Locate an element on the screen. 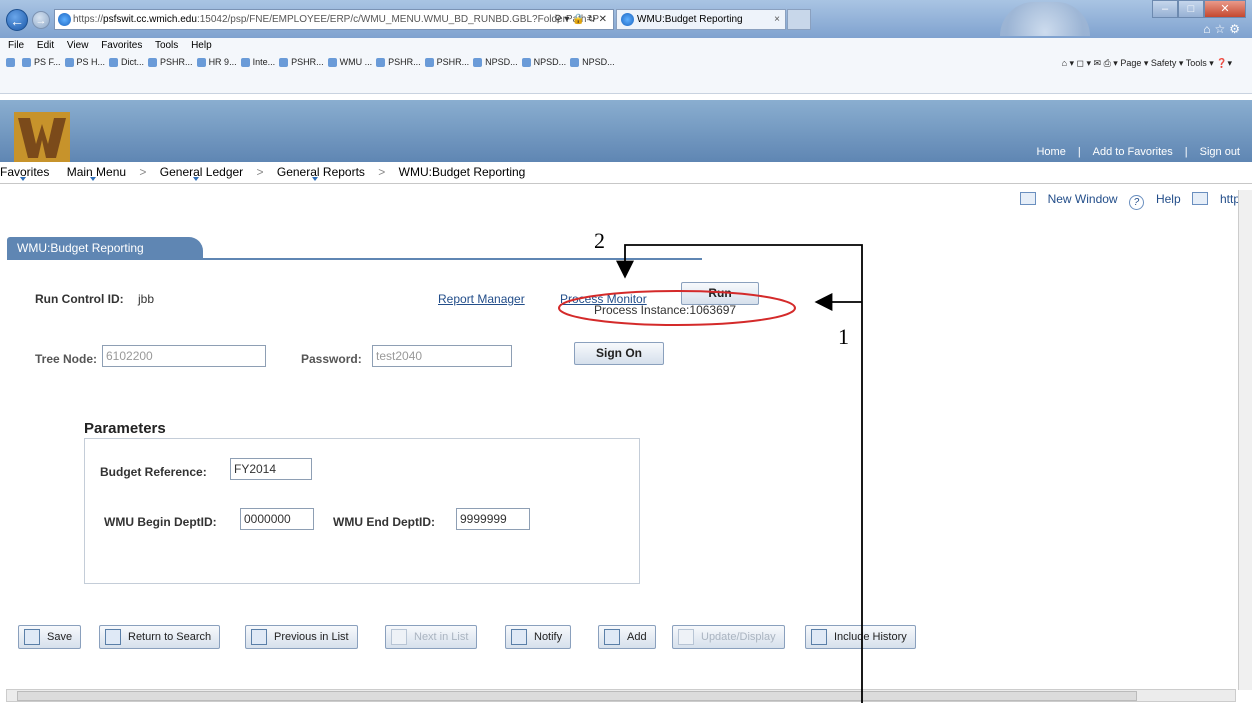  annotation-step-2: 2 is located at coordinates (599, 240).